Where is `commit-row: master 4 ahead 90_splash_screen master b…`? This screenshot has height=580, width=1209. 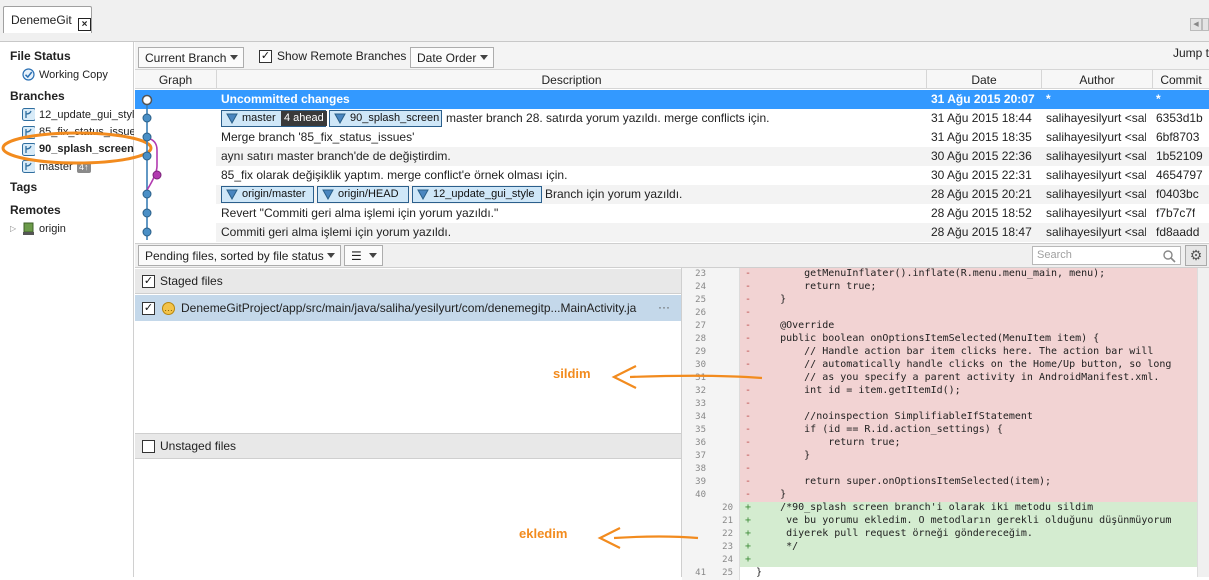
commit-row: master 4 ahead 90_splash_screen master b… is located at coordinates (712, 118).